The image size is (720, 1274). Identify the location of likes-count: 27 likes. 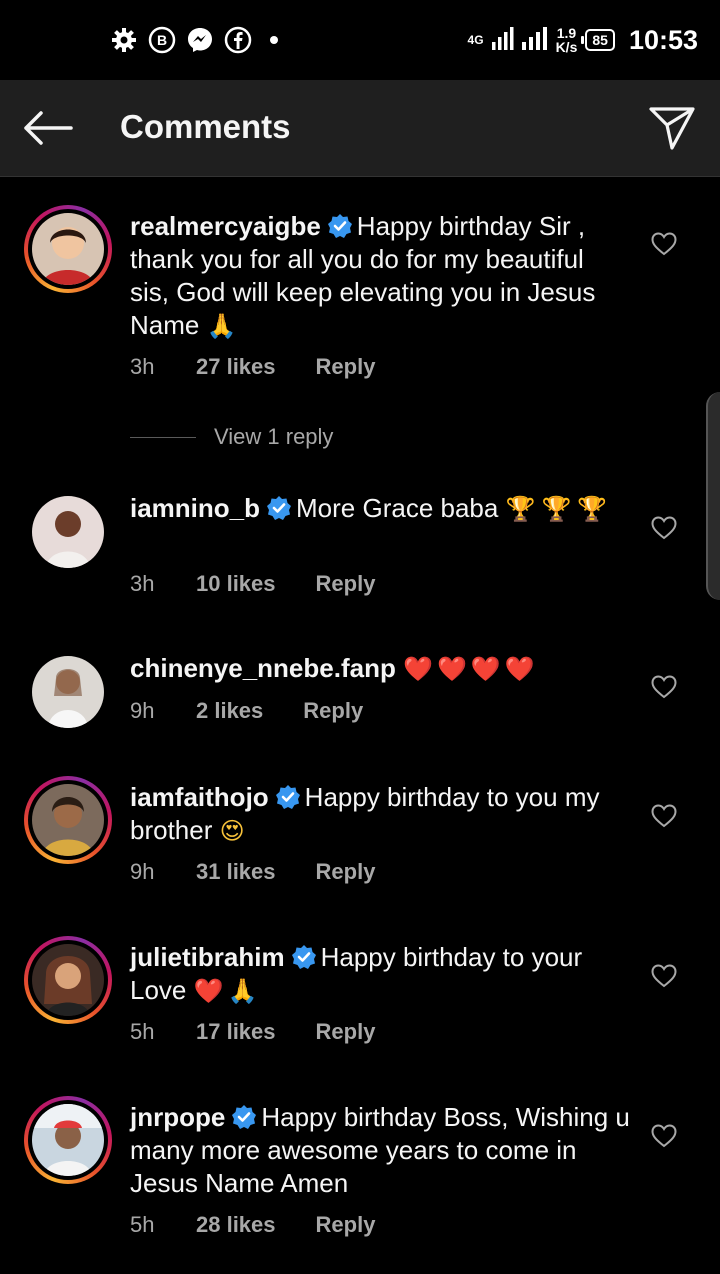
(236, 367).